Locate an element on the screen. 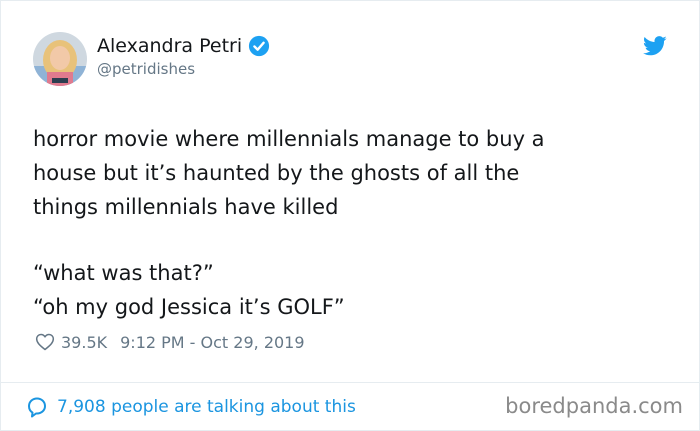 Image resolution: width=700 pixels, height=431 pixels. author-name-row: Alexandra Petri is located at coordinates (183, 46).